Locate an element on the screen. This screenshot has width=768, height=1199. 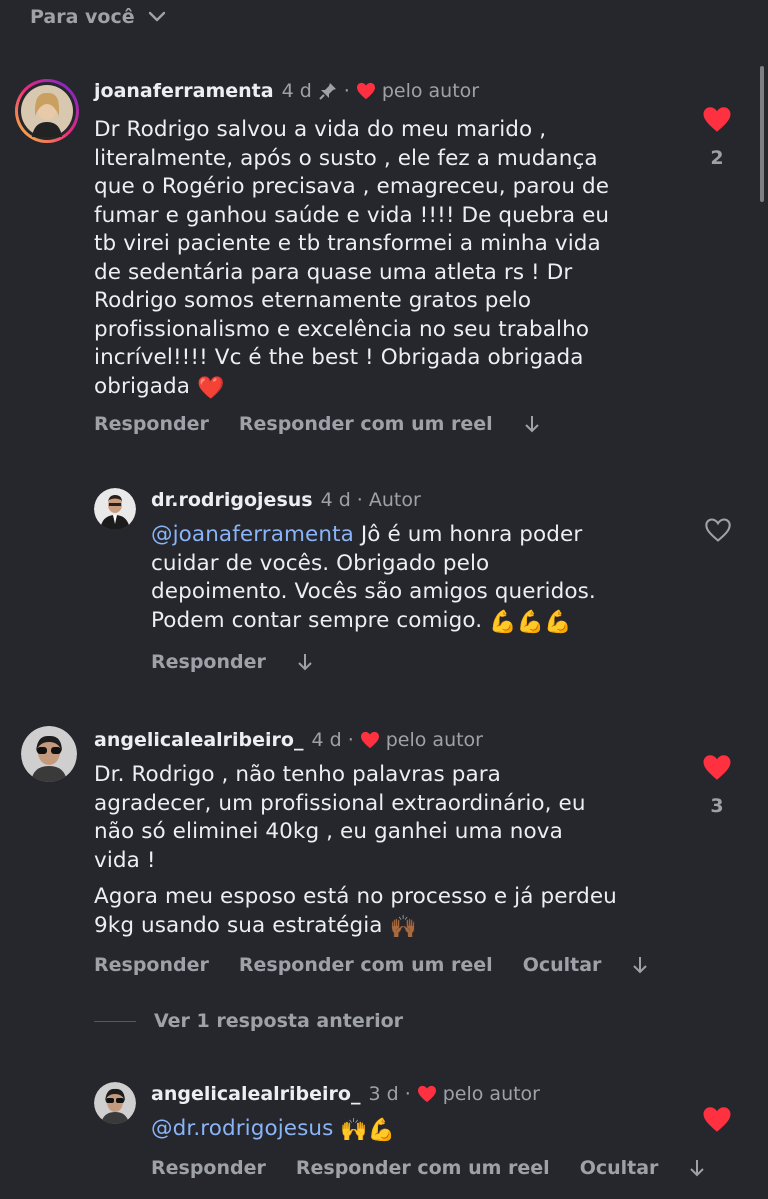
comment-line: depoimento. Vocês são amigos queridos. is located at coordinates (373, 591).